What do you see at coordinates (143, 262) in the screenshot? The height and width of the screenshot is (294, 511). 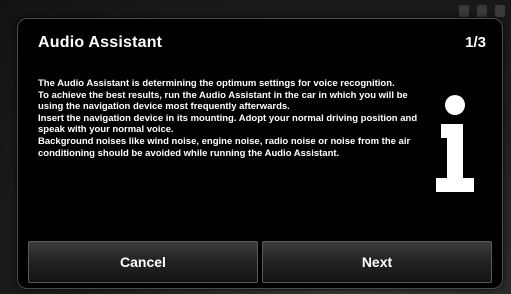 I see `cancel-button: Cancel` at bounding box center [143, 262].